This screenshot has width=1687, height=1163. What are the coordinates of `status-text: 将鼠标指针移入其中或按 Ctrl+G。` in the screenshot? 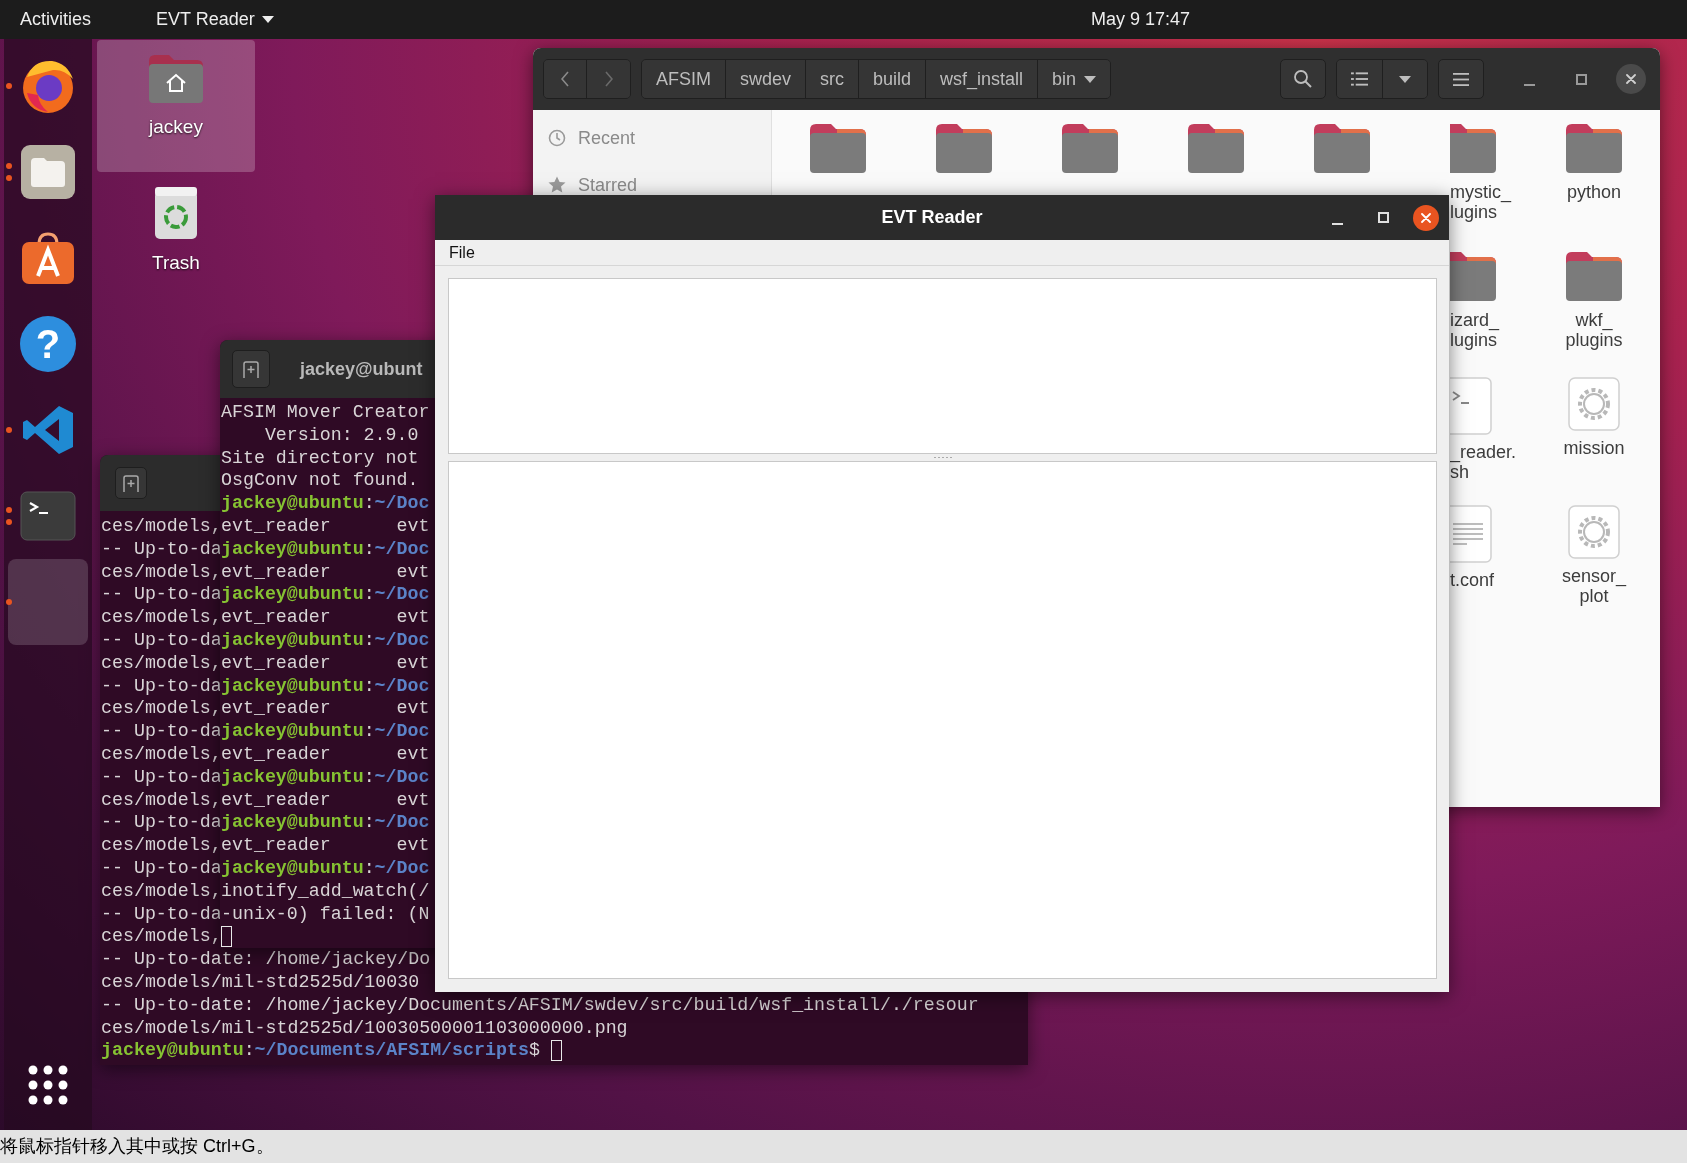 It's located at (843, 1146).